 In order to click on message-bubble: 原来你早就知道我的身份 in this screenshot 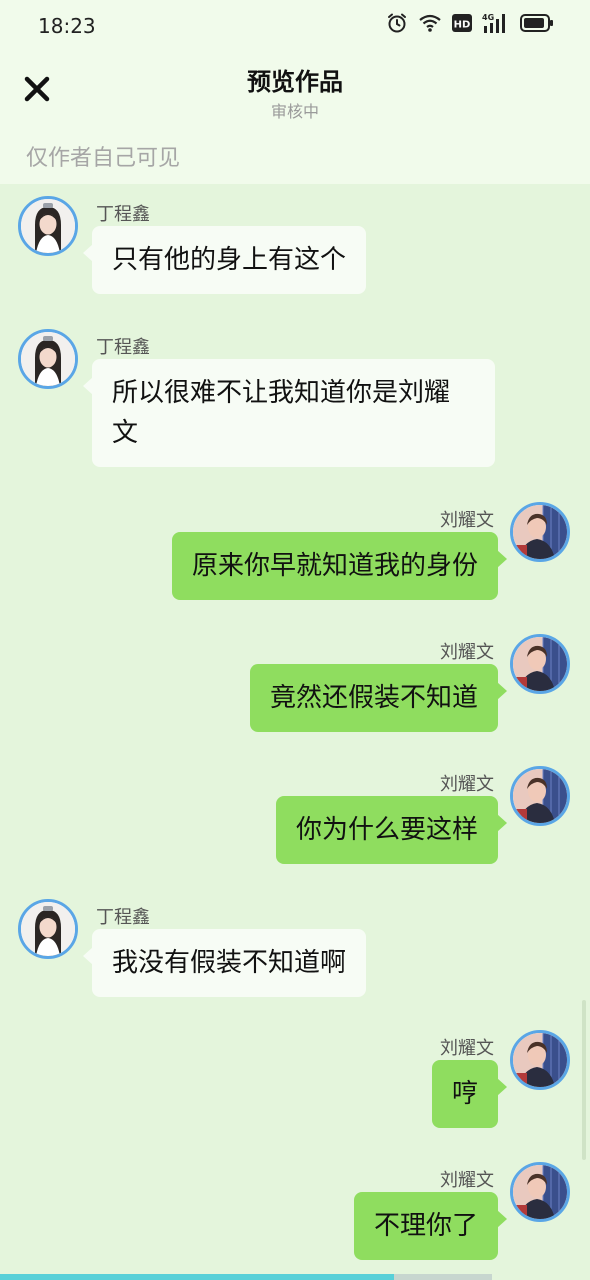, I will do `click(339, 566)`.